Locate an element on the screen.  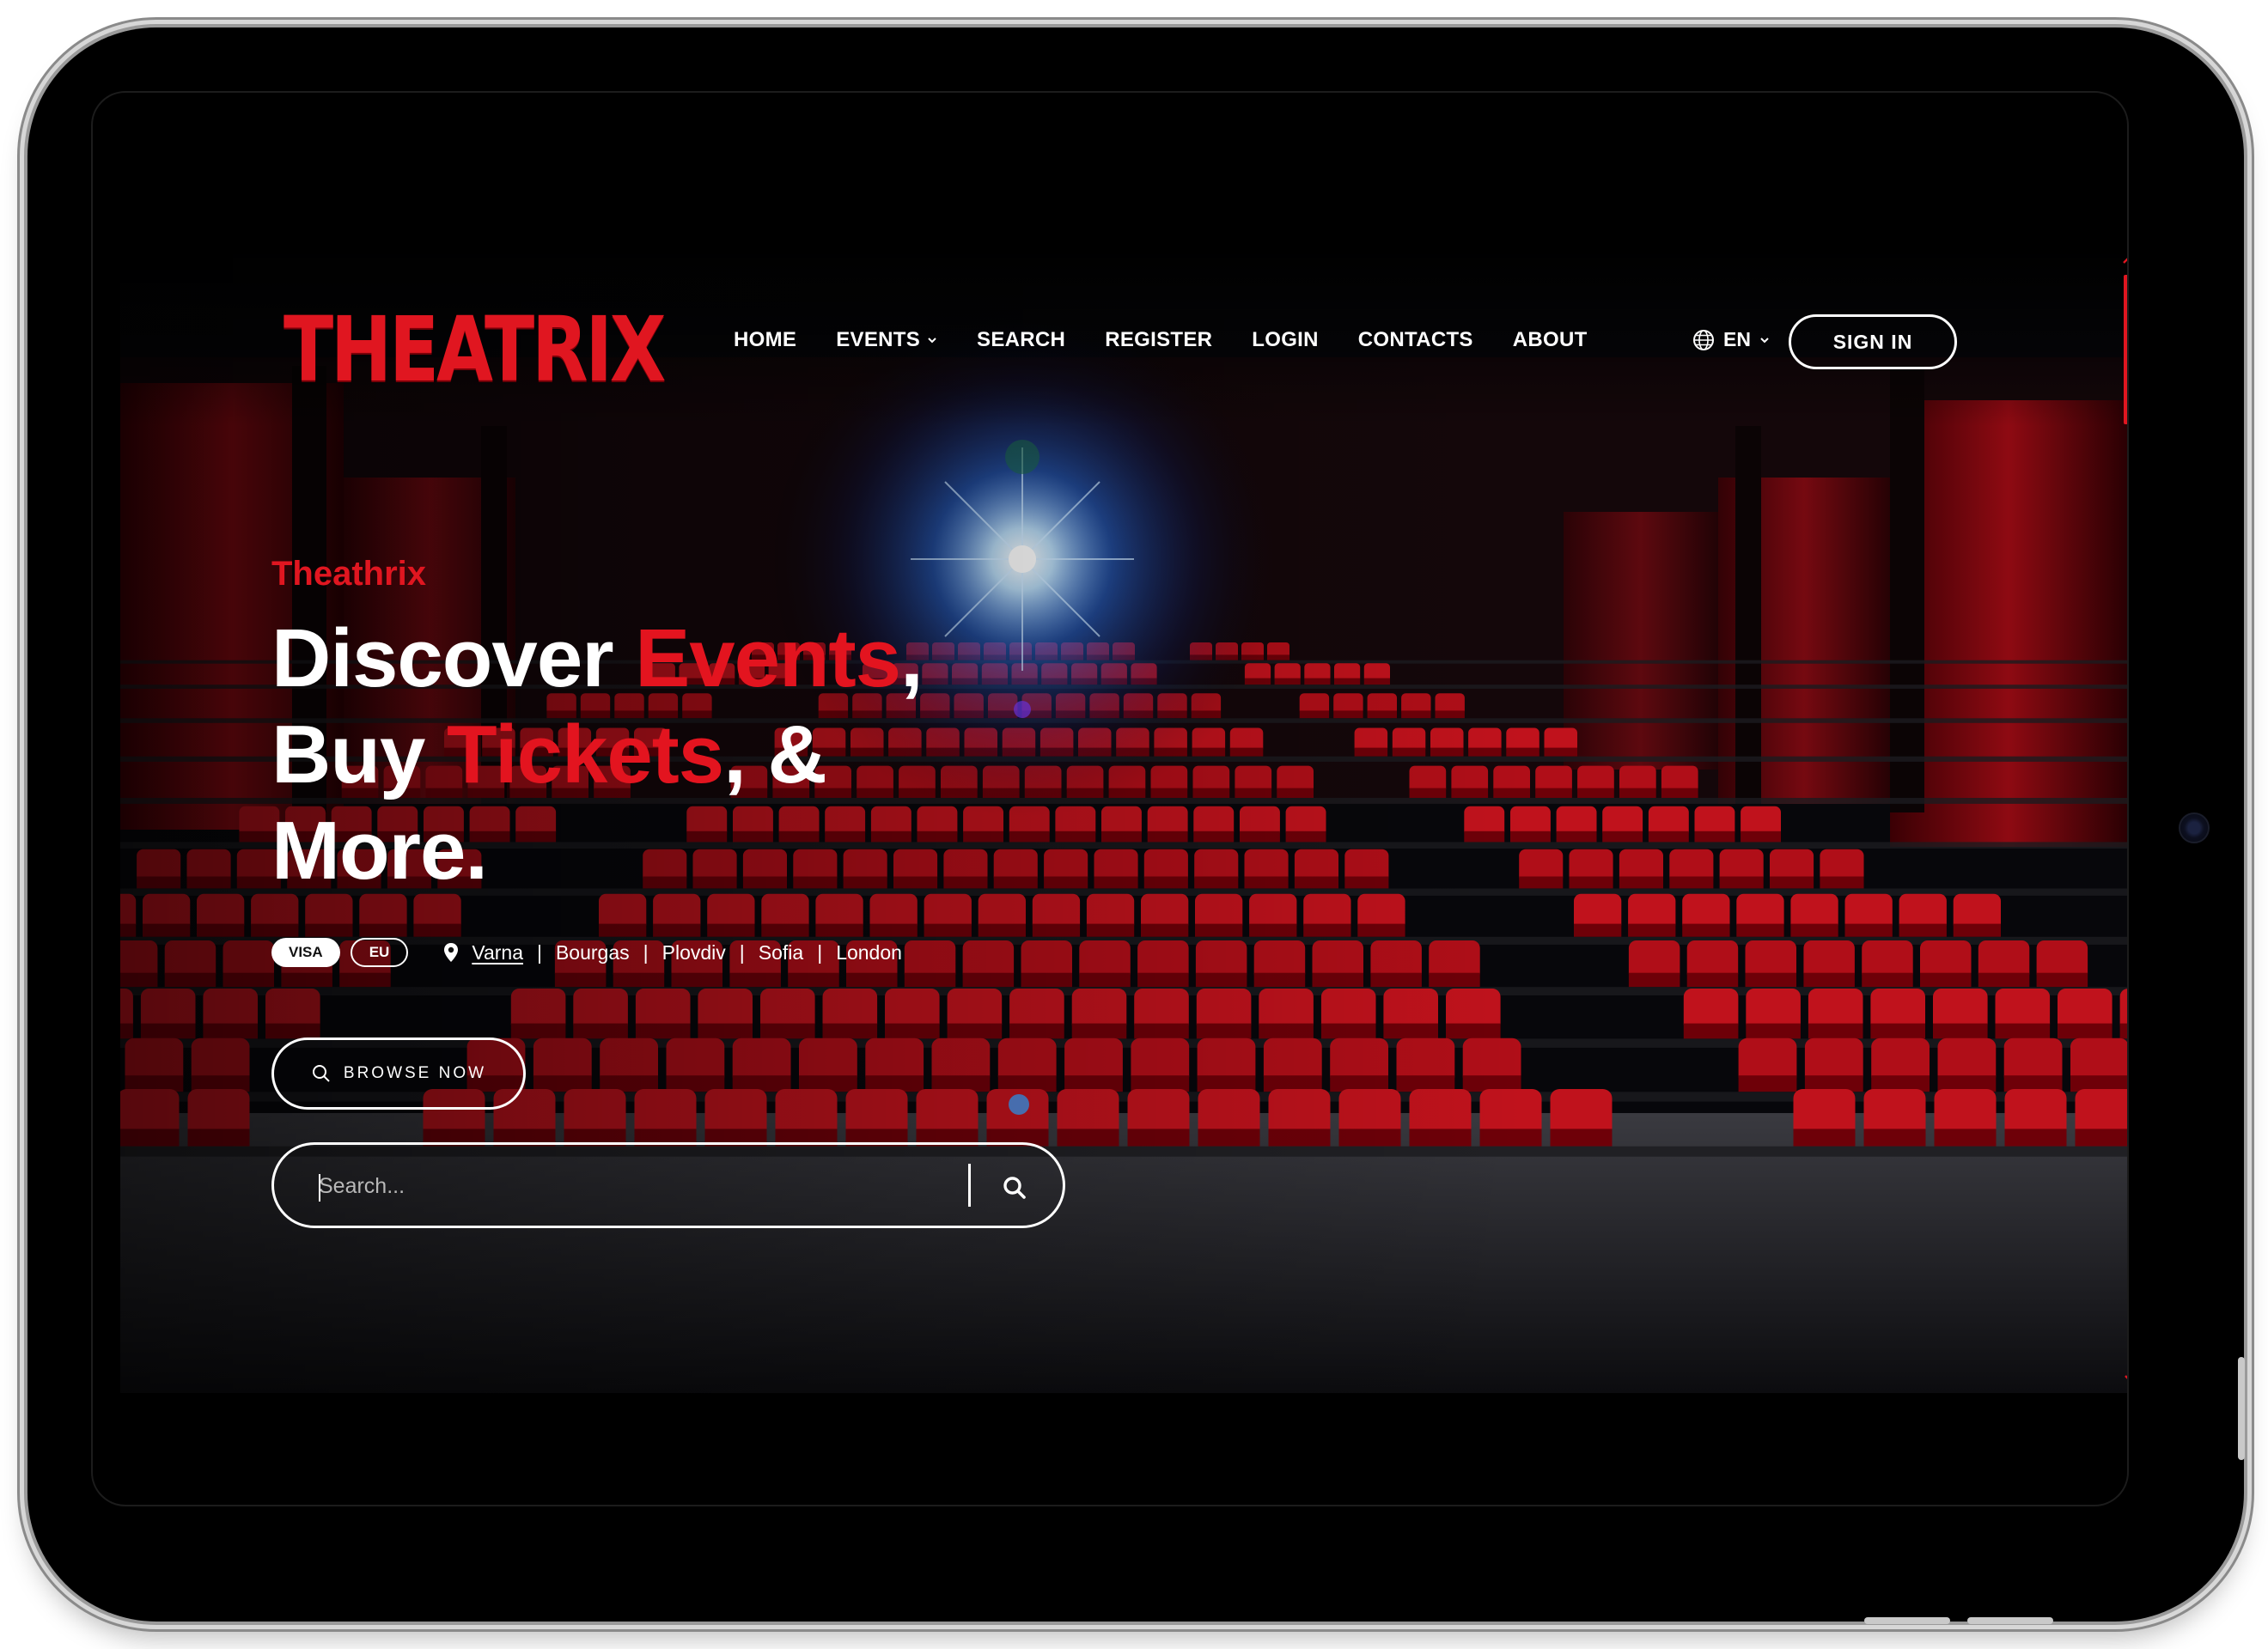
headline-line-1: Discover Events, is located at coordinates (597, 659).